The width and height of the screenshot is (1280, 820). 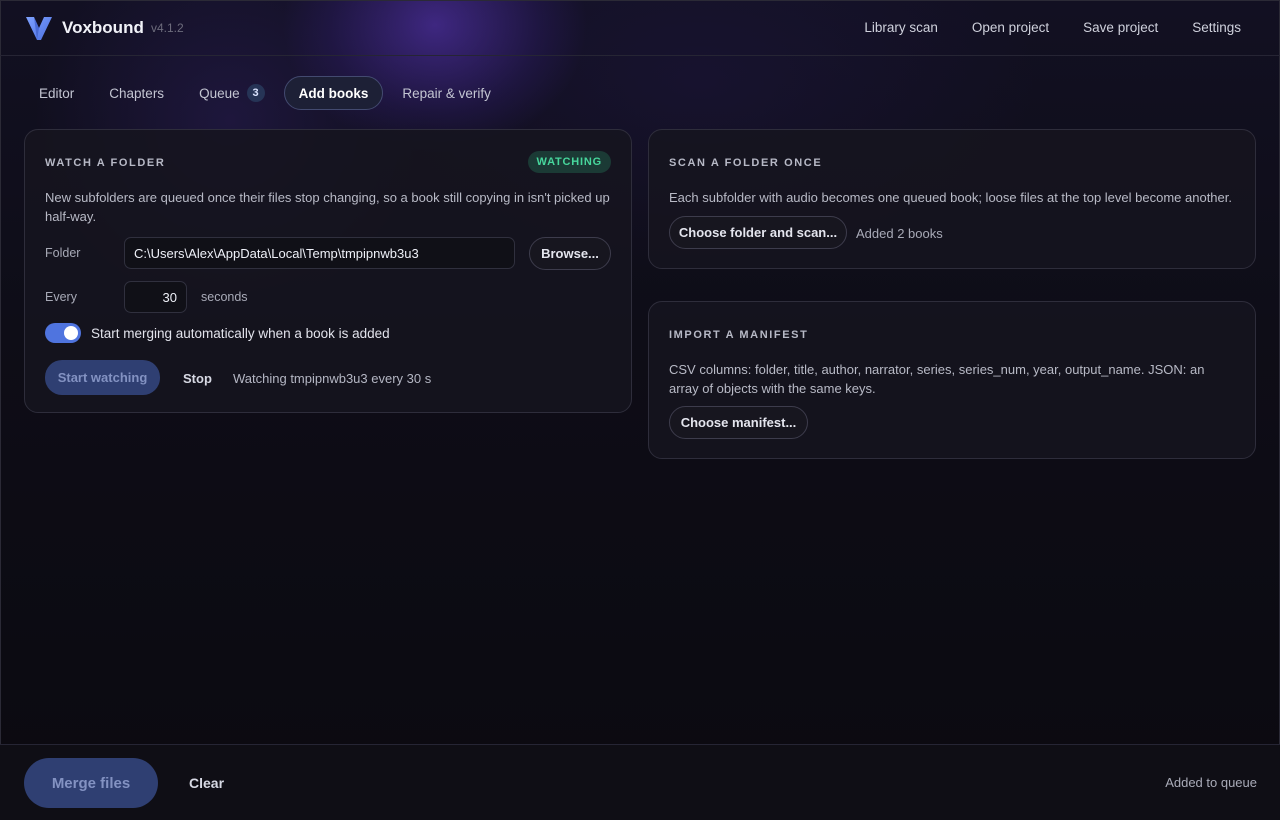 What do you see at coordinates (102, 377) in the screenshot?
I see `start-watching-button: Start watching` at bounding box center [102, 377].